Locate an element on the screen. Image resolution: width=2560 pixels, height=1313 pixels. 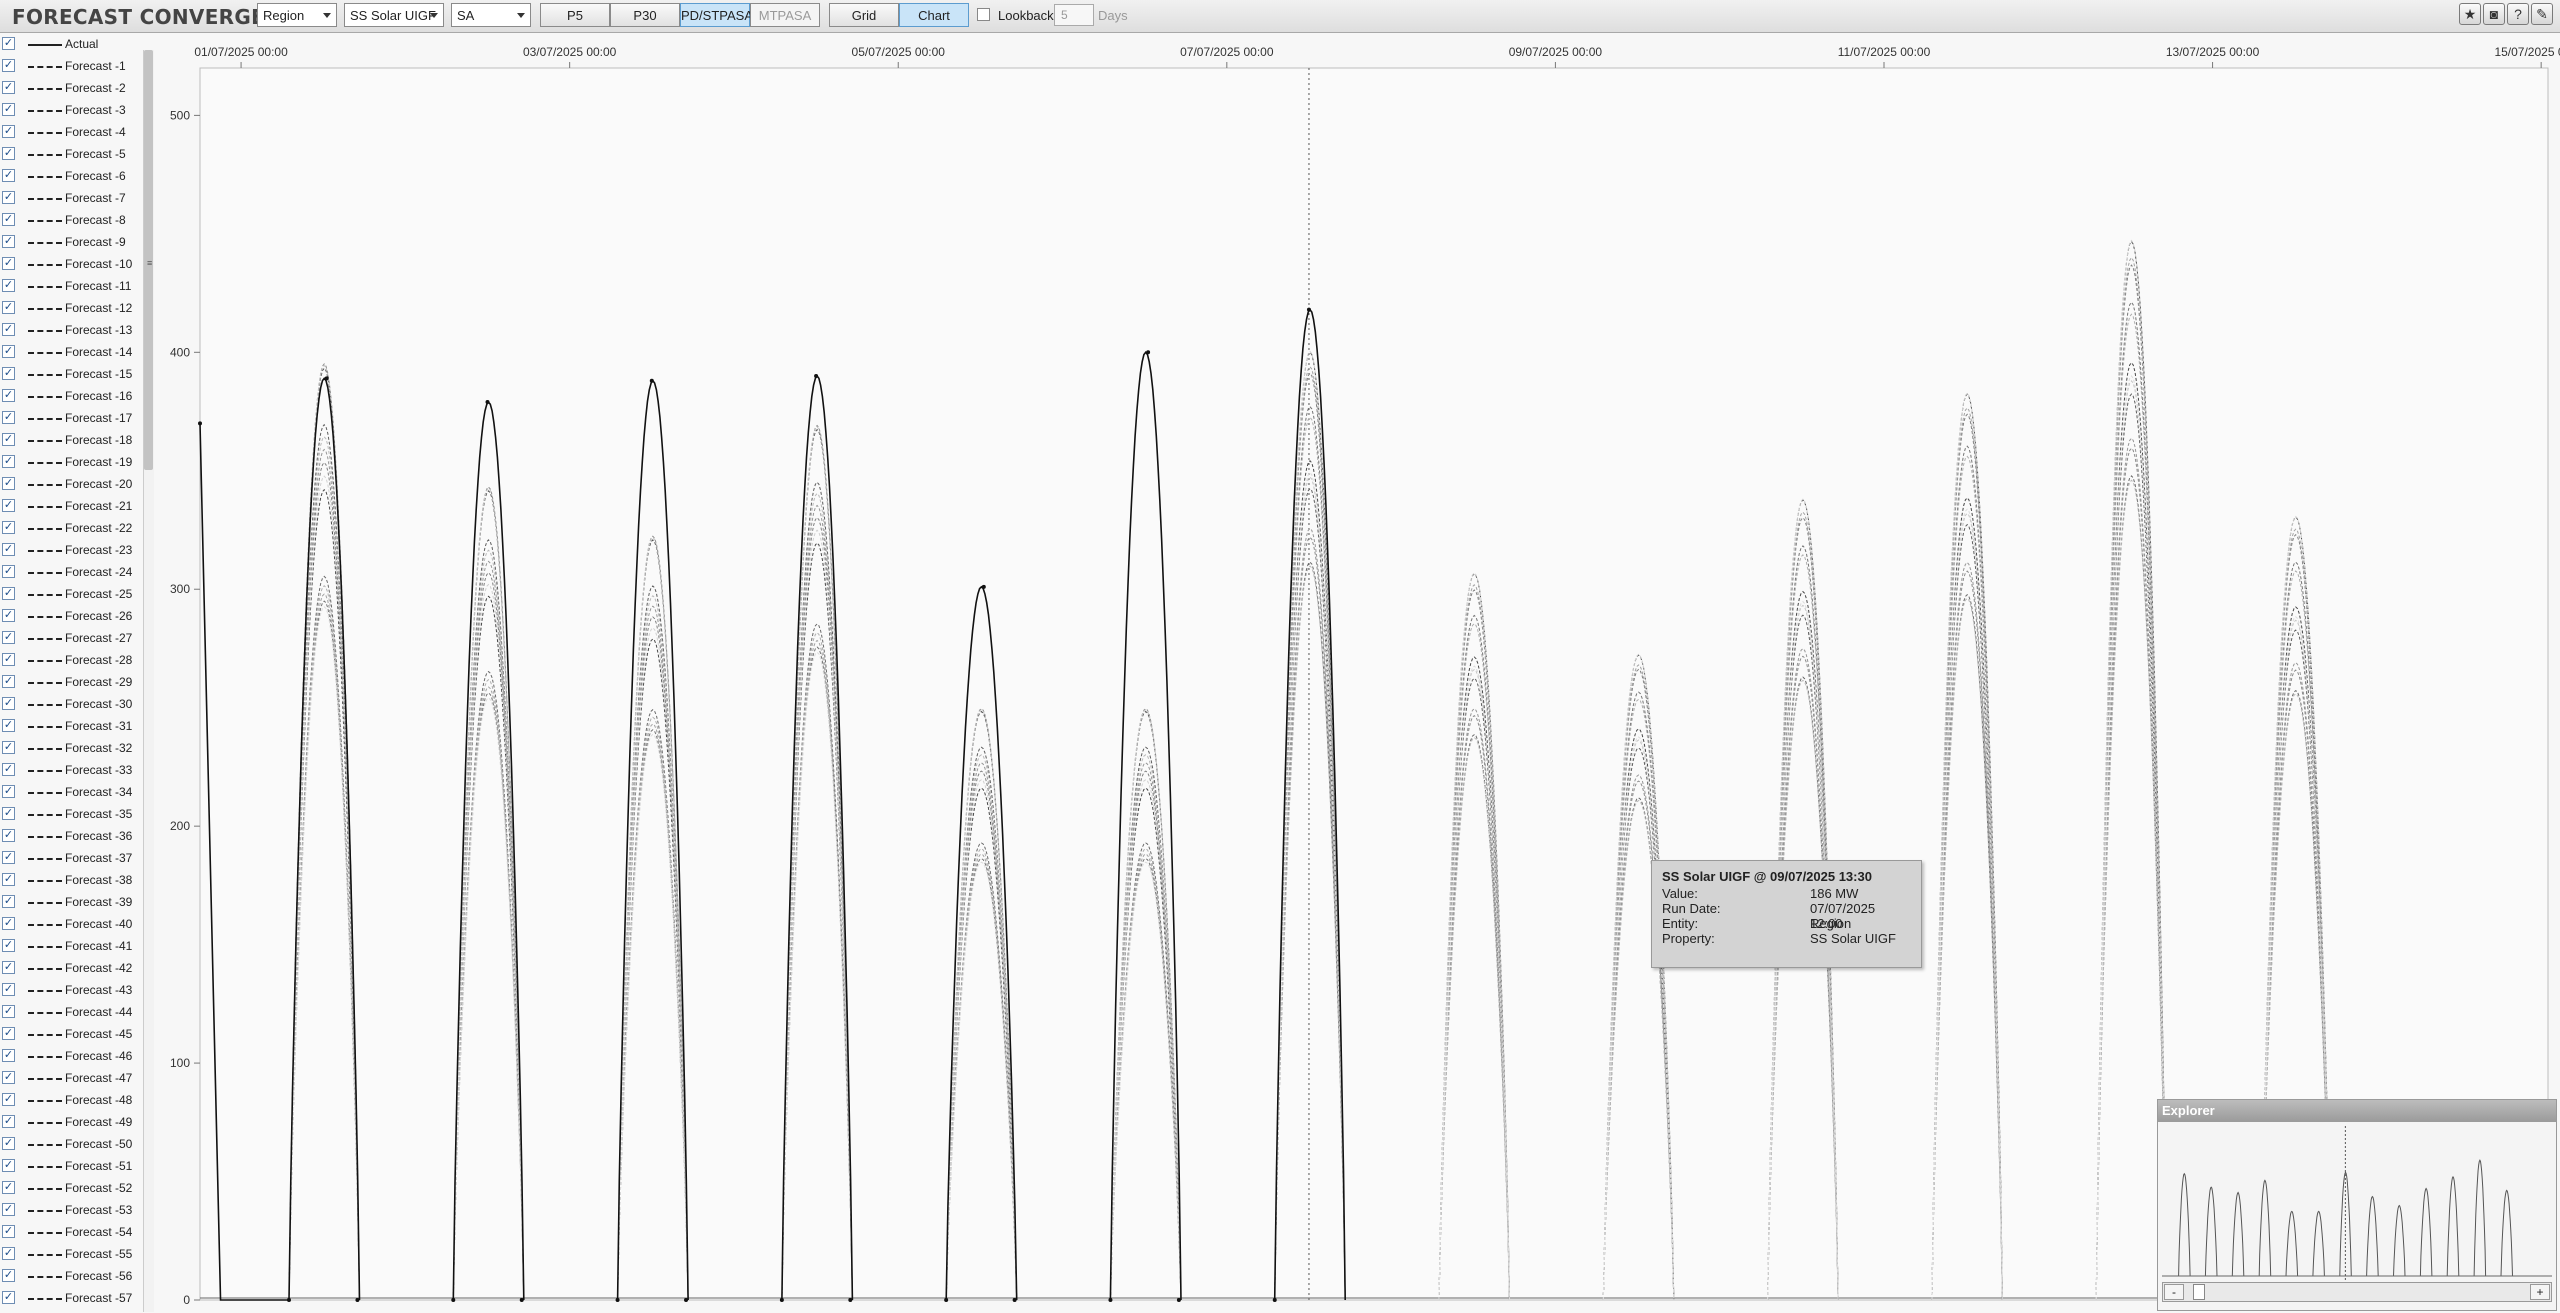
x-tick-label: 15/07/2025 00:00 is located at coordinates (2527, 52).